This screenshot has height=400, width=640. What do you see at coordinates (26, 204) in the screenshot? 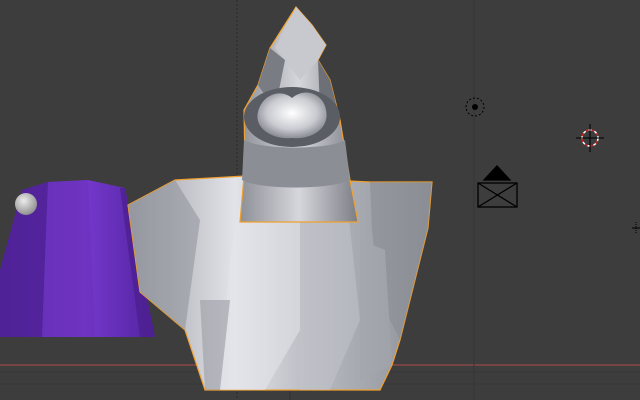
I see `pompom` at bounding box center [26, 204].